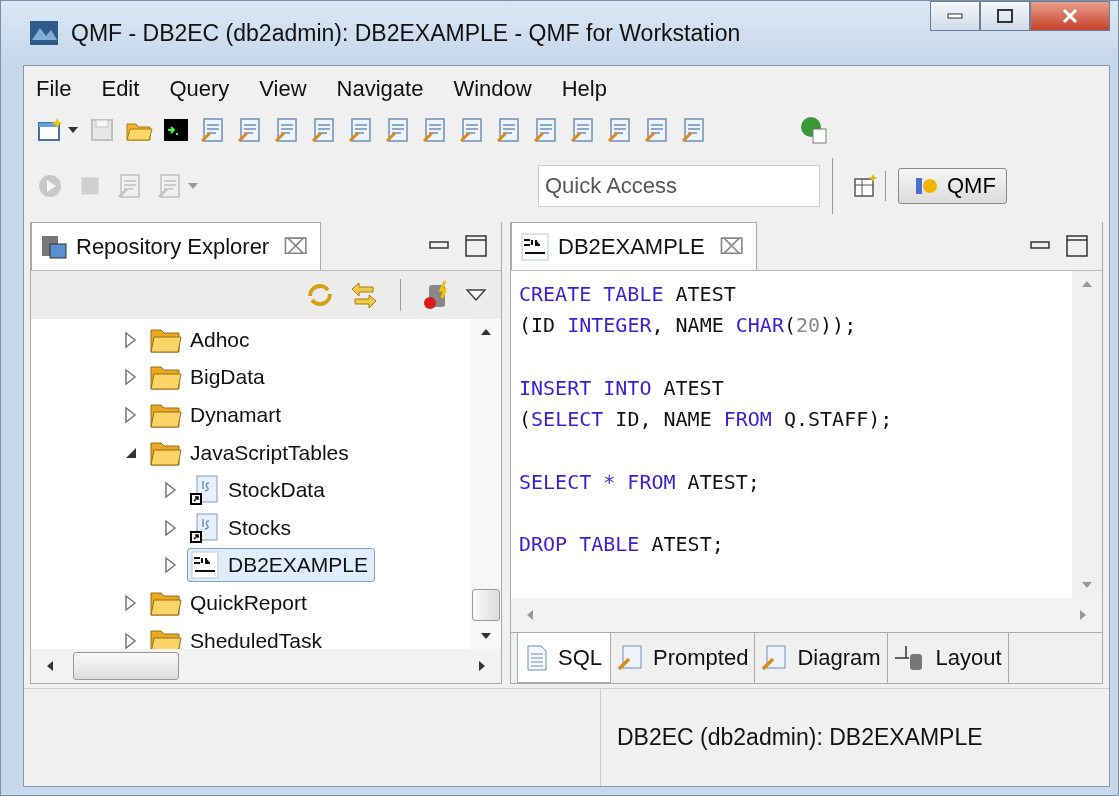 The image size is (1119, 796). I want to click on tree-item: Adhoc, so click(202, 339).